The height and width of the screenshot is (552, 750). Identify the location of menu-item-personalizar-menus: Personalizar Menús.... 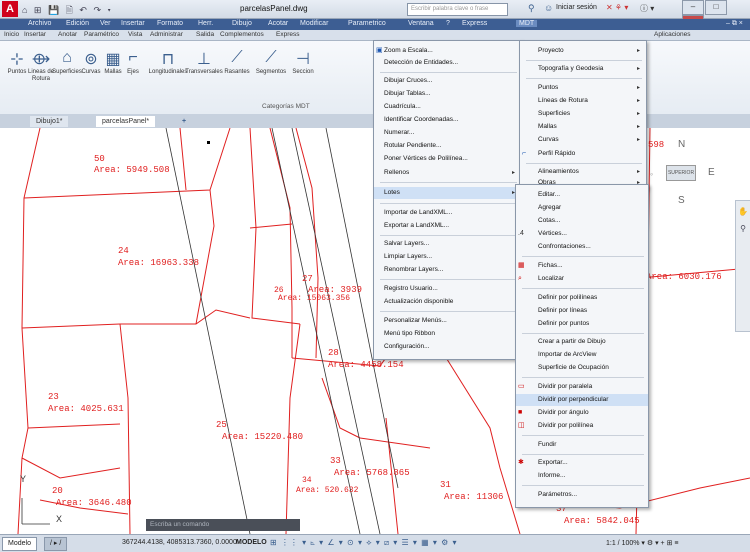
(447, 321).